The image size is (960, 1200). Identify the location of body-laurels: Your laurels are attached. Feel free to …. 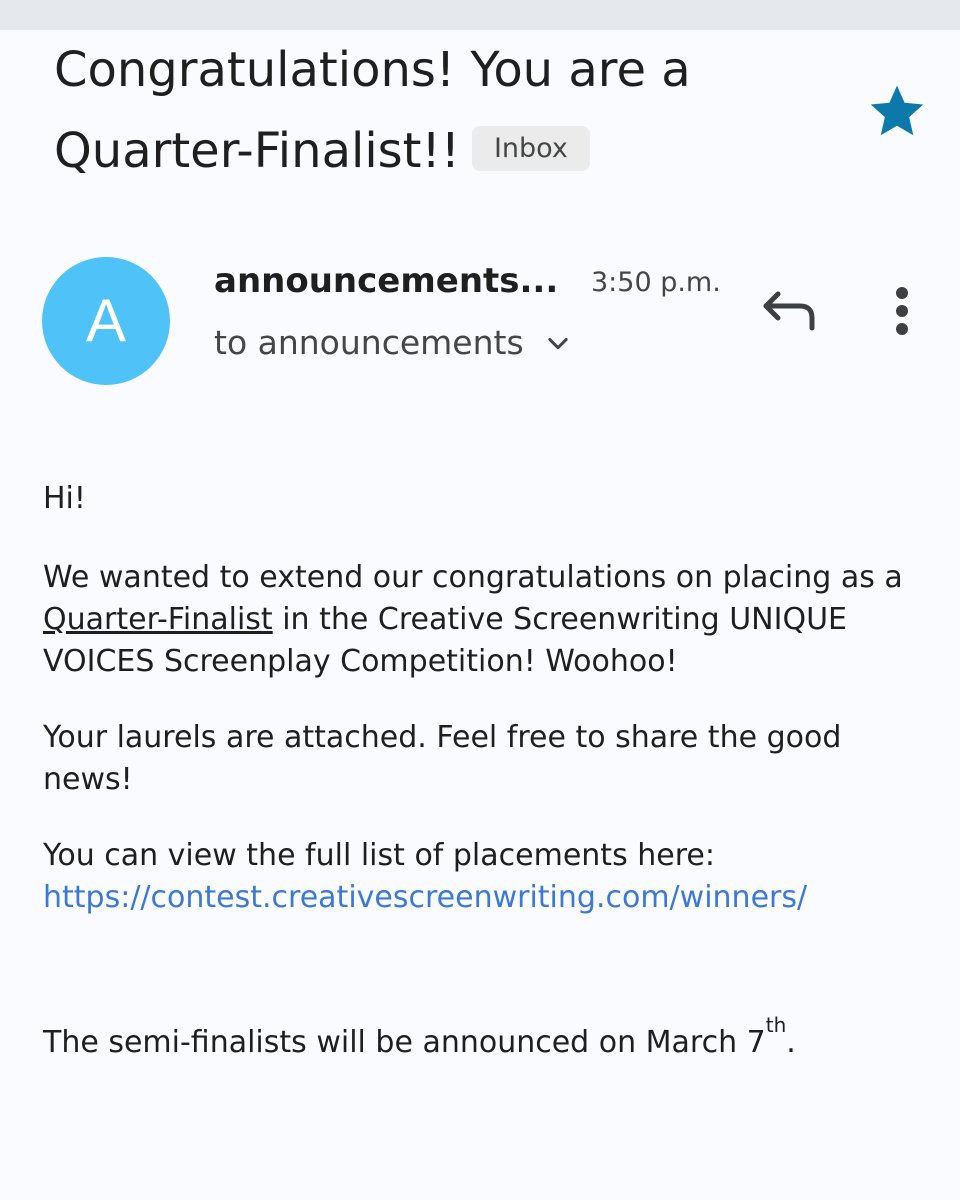
(442, 758).